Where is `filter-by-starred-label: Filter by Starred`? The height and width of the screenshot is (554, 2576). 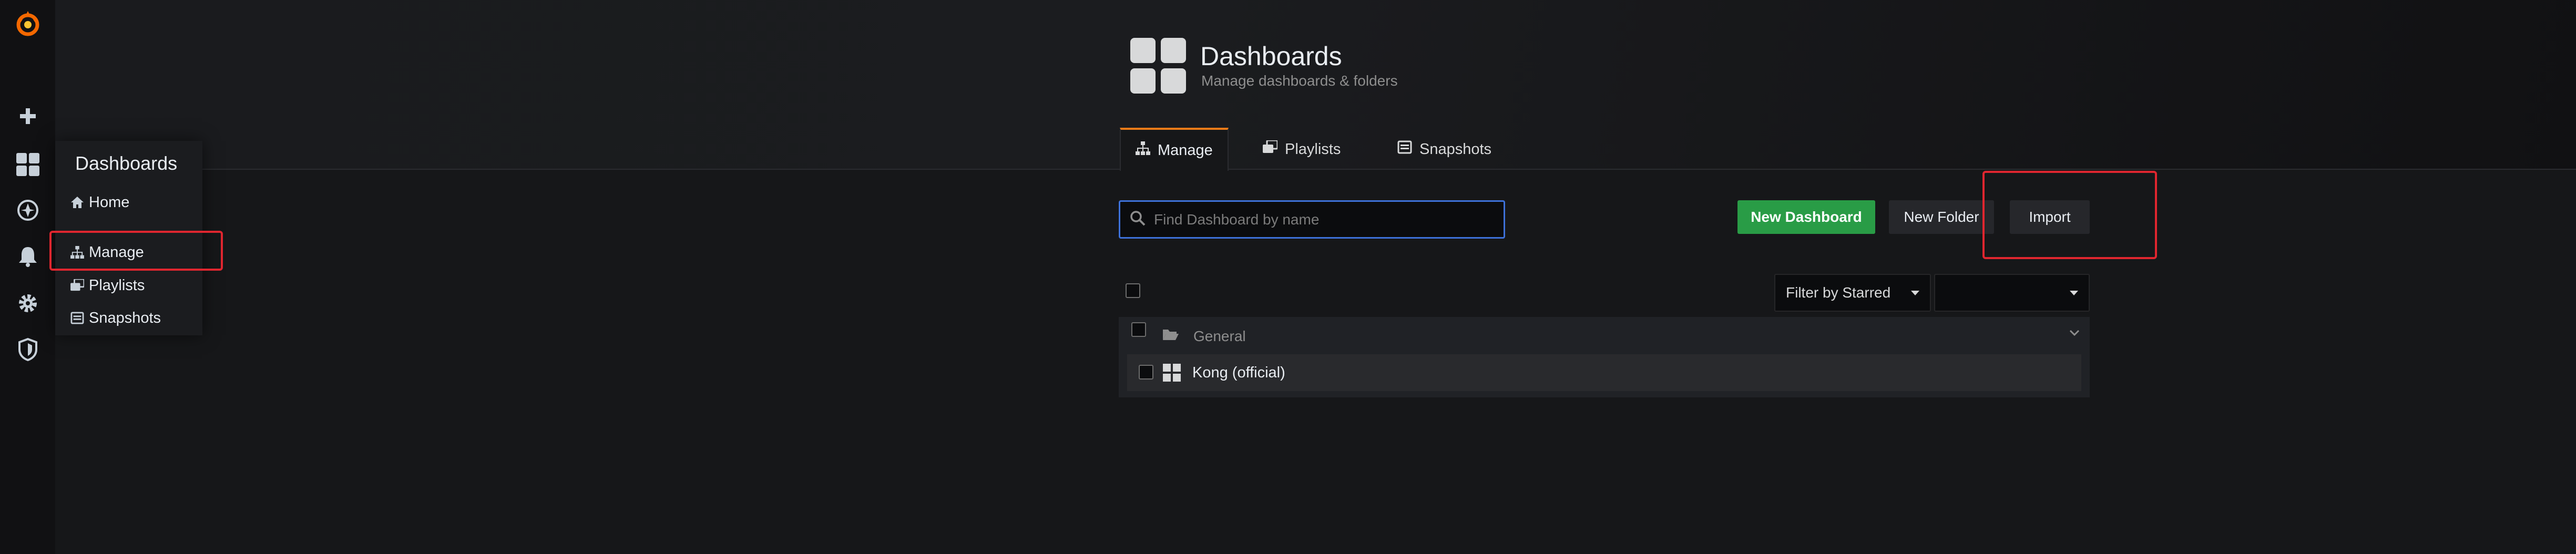 filter-by-starred-label: Filter by Starred is located at coordinates (1838, 292).